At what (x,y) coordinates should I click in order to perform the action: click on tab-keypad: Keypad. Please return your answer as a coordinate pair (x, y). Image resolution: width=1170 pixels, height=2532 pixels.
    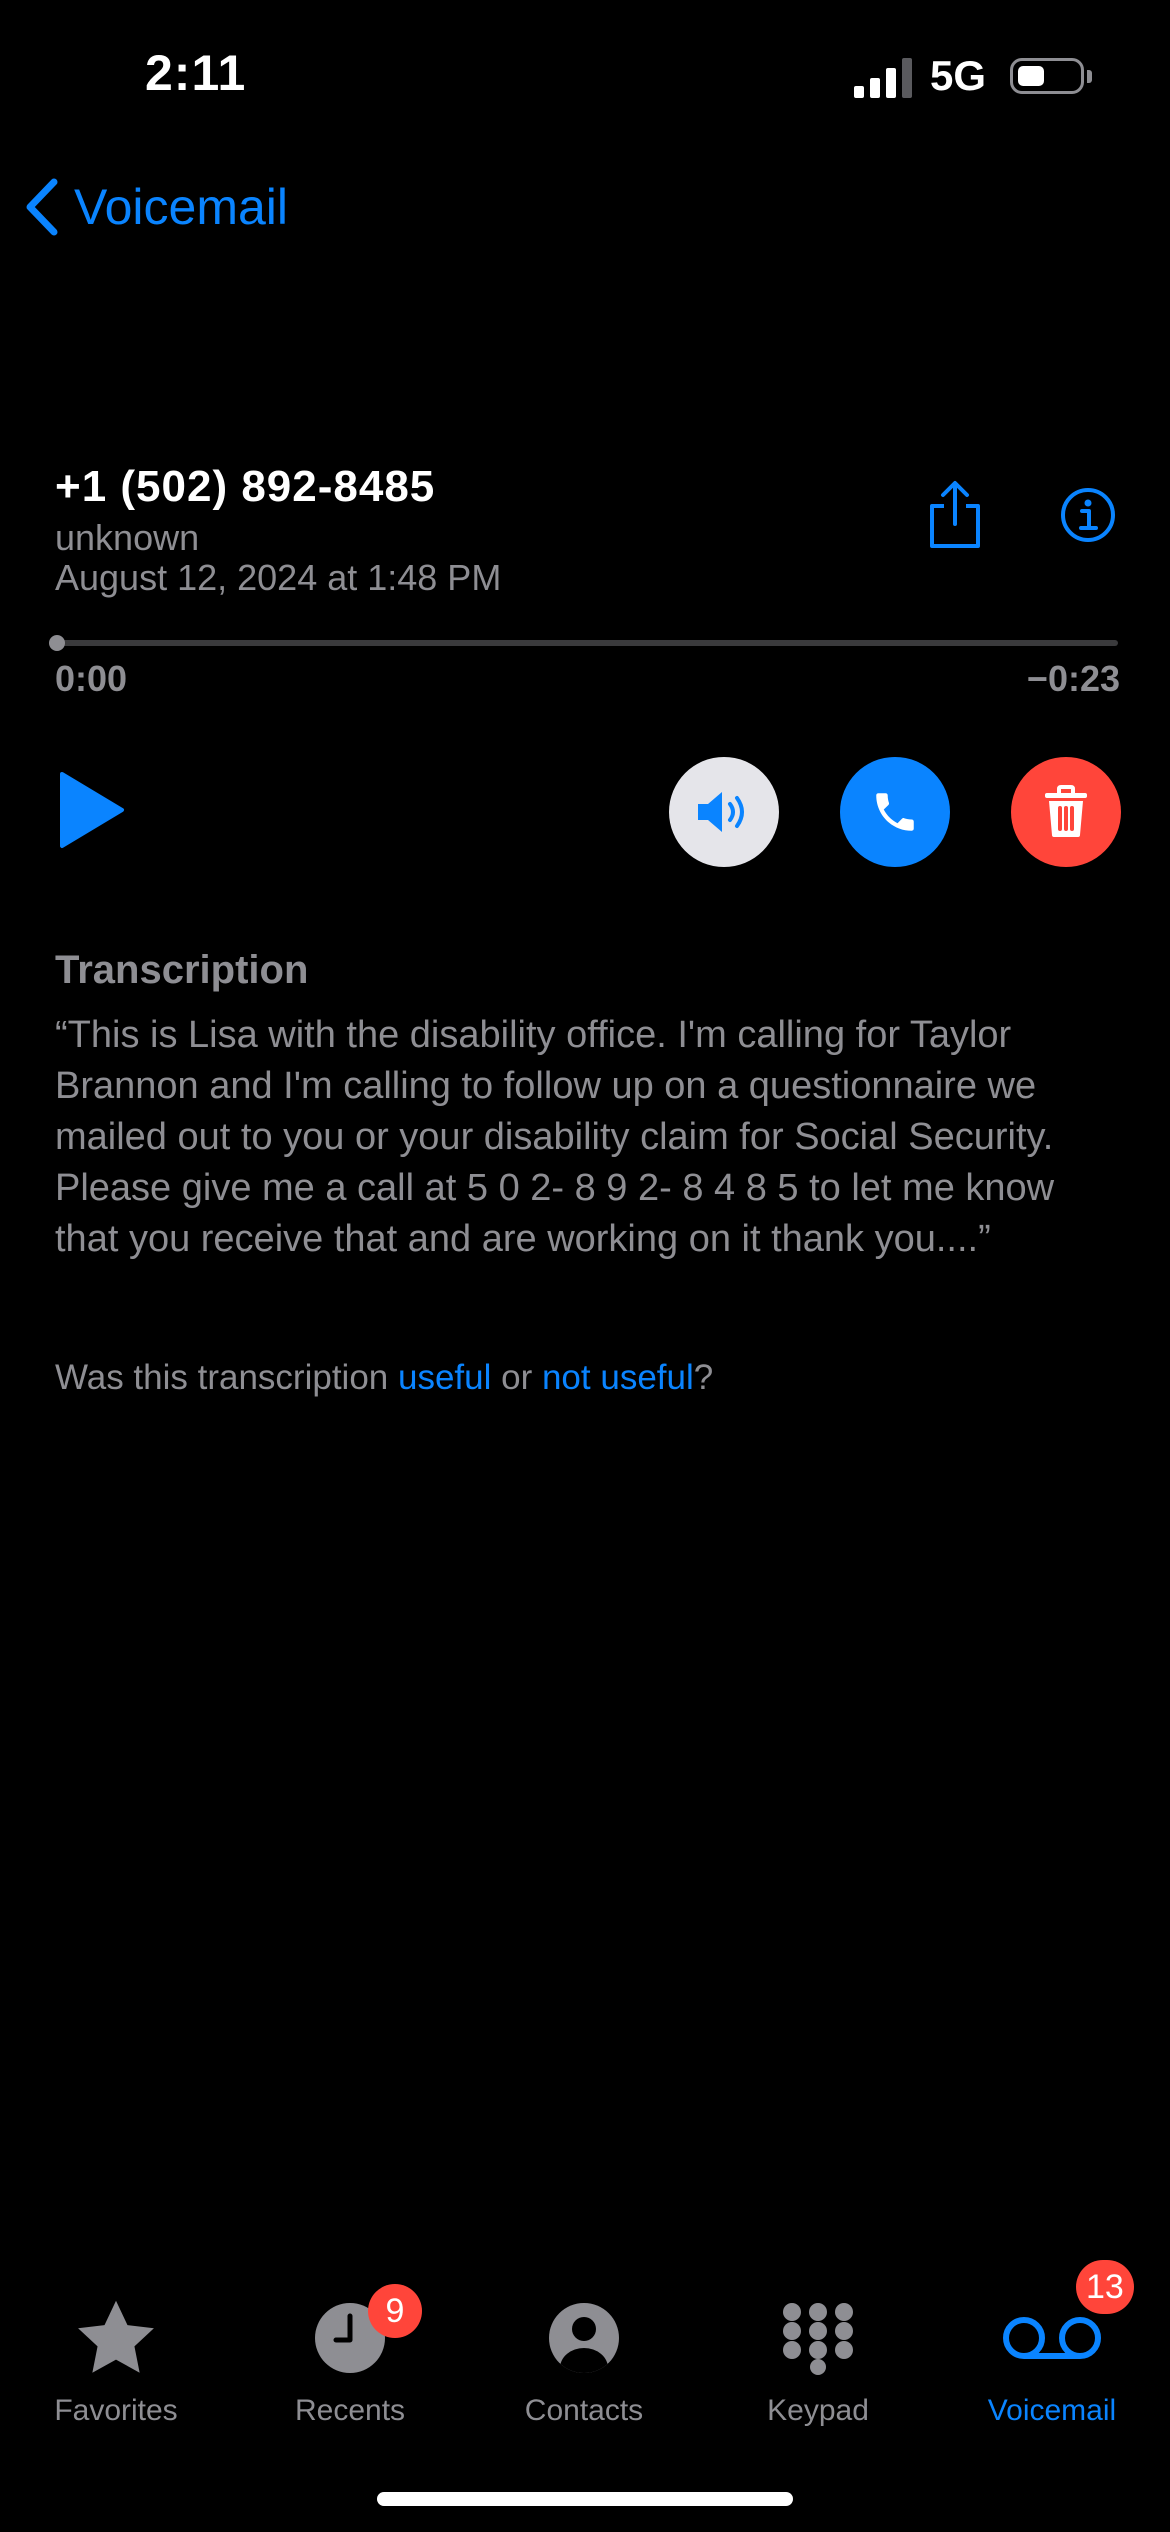
    Looking at the image, I should click on (818, 2365).